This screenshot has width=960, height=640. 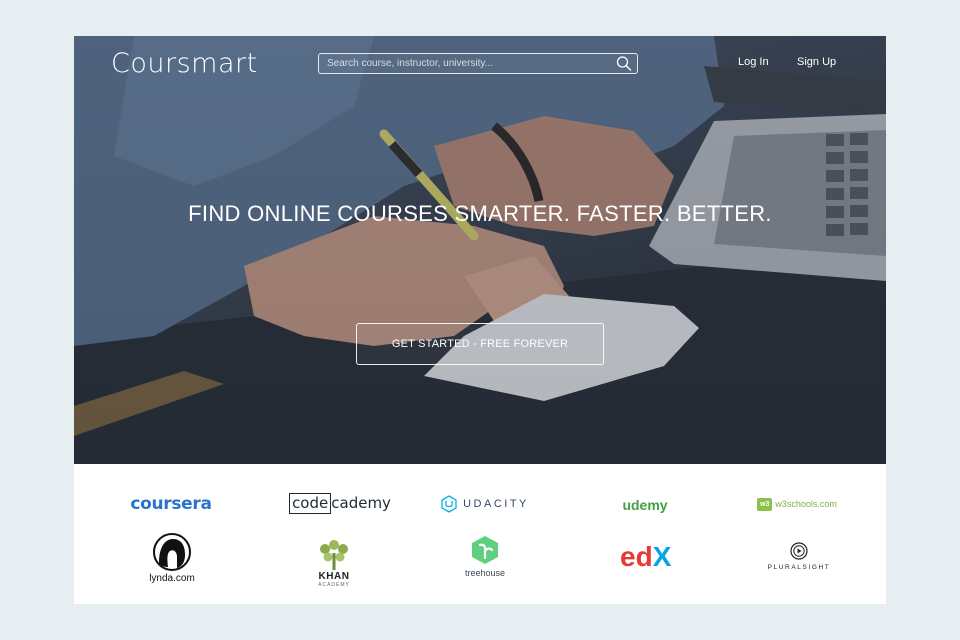 What do you see at coordinates (334, 576) in the screenshot?
I see `khan-label: KHAN` at bounding box center [334, 576].